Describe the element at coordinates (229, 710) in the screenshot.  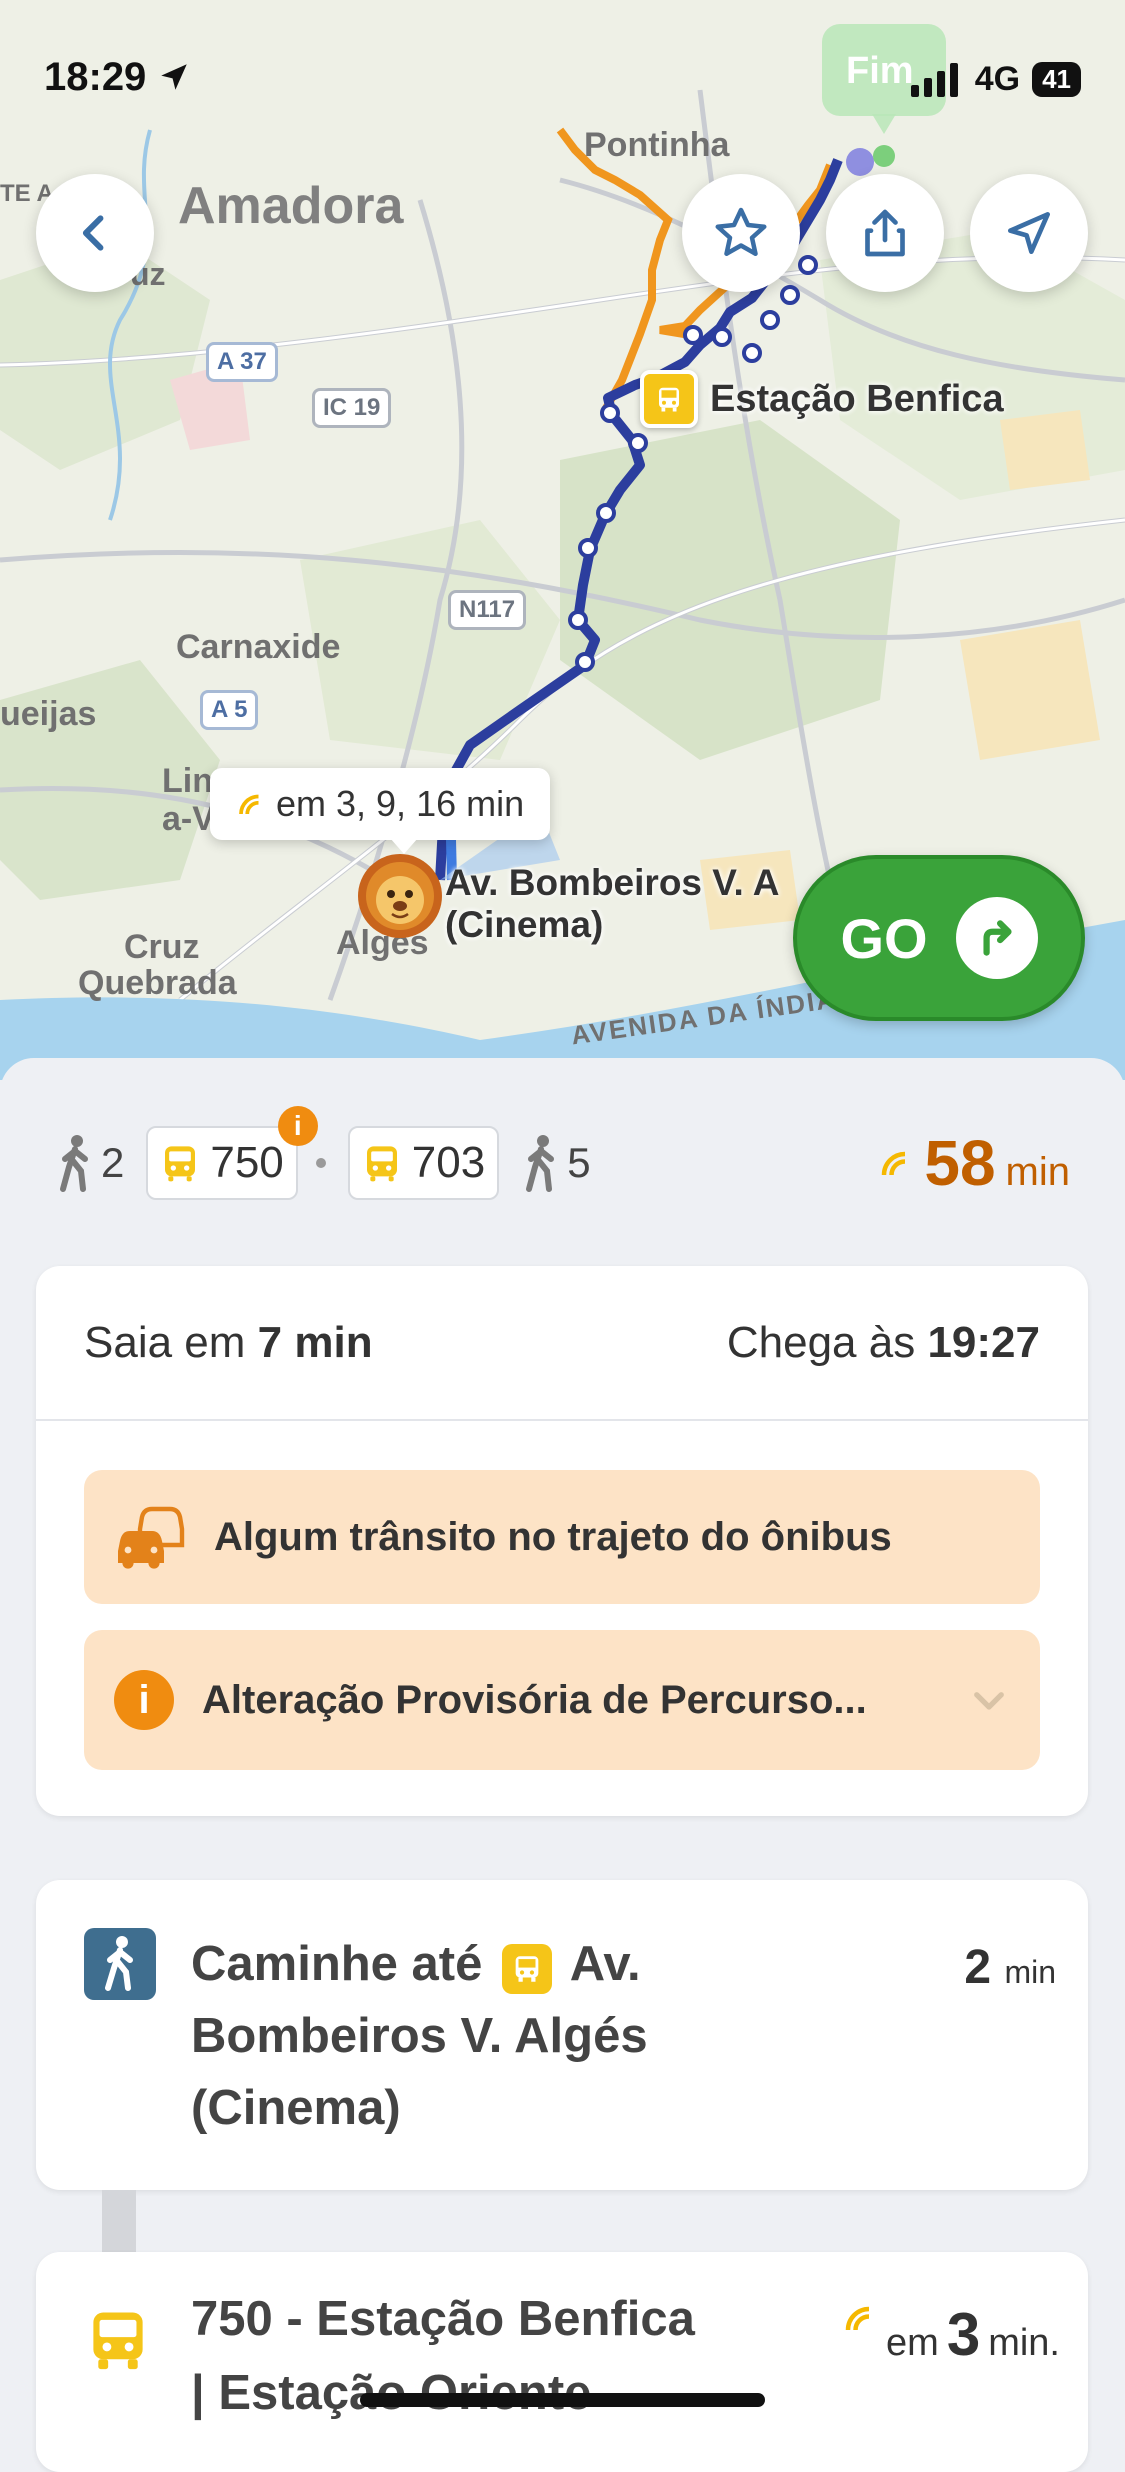
I see `road-shield-a5: A 5` at that location.